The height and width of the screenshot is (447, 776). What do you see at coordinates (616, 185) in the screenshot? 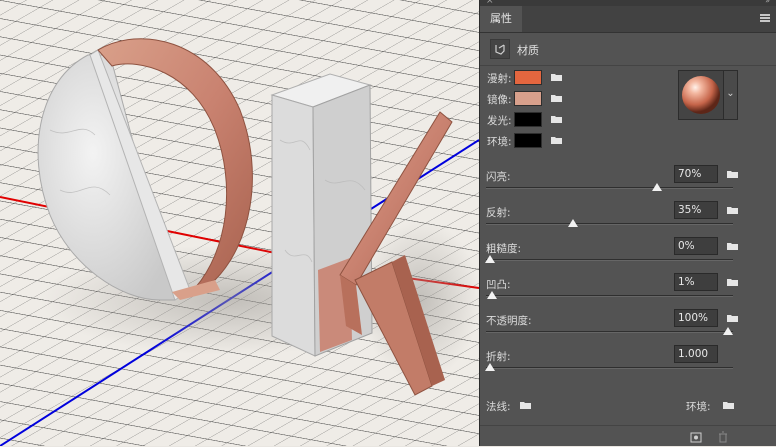
I see `slider-block: 闪亮: 70%` at bounding box center [616, 185].